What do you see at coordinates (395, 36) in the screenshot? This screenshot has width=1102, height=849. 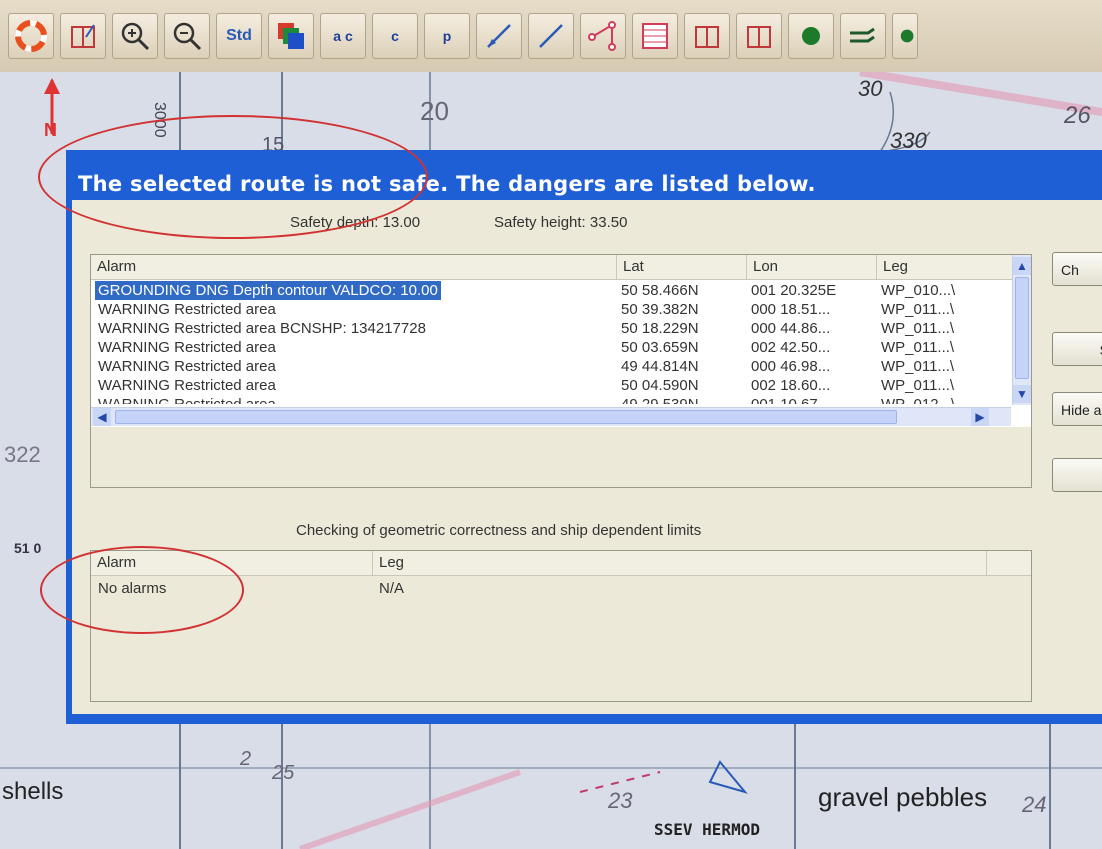 I see `c-display-icon: c` at bounding box center [395, 36].